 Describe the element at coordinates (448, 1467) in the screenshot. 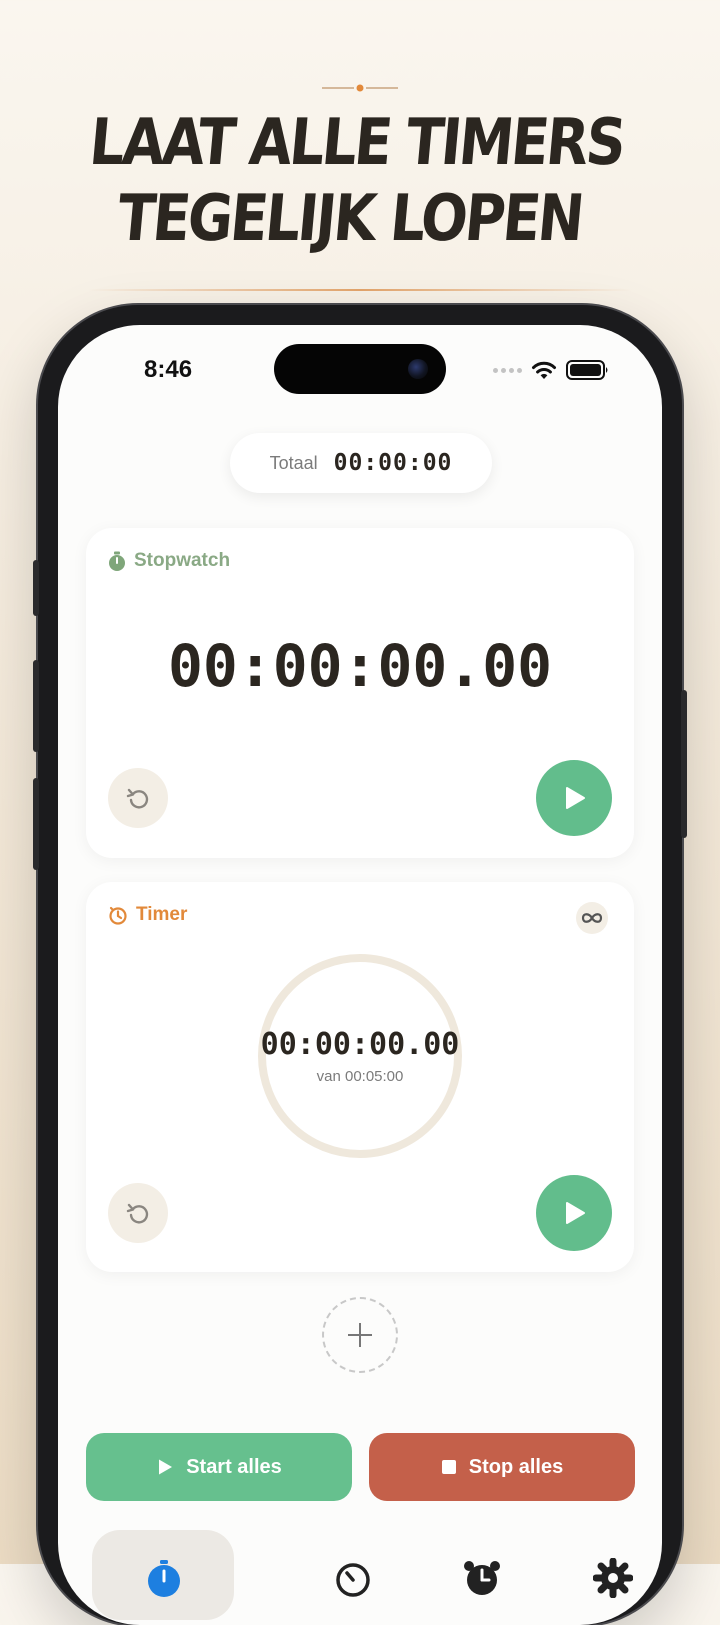

I see `stop-icon` at that location.